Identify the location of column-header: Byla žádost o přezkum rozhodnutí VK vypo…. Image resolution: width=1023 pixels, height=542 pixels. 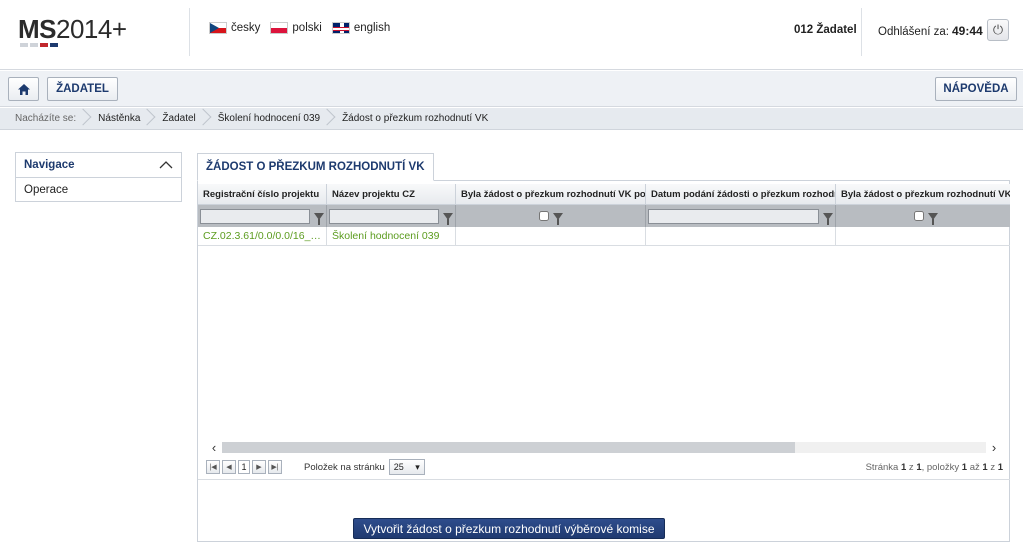
(923, 194).